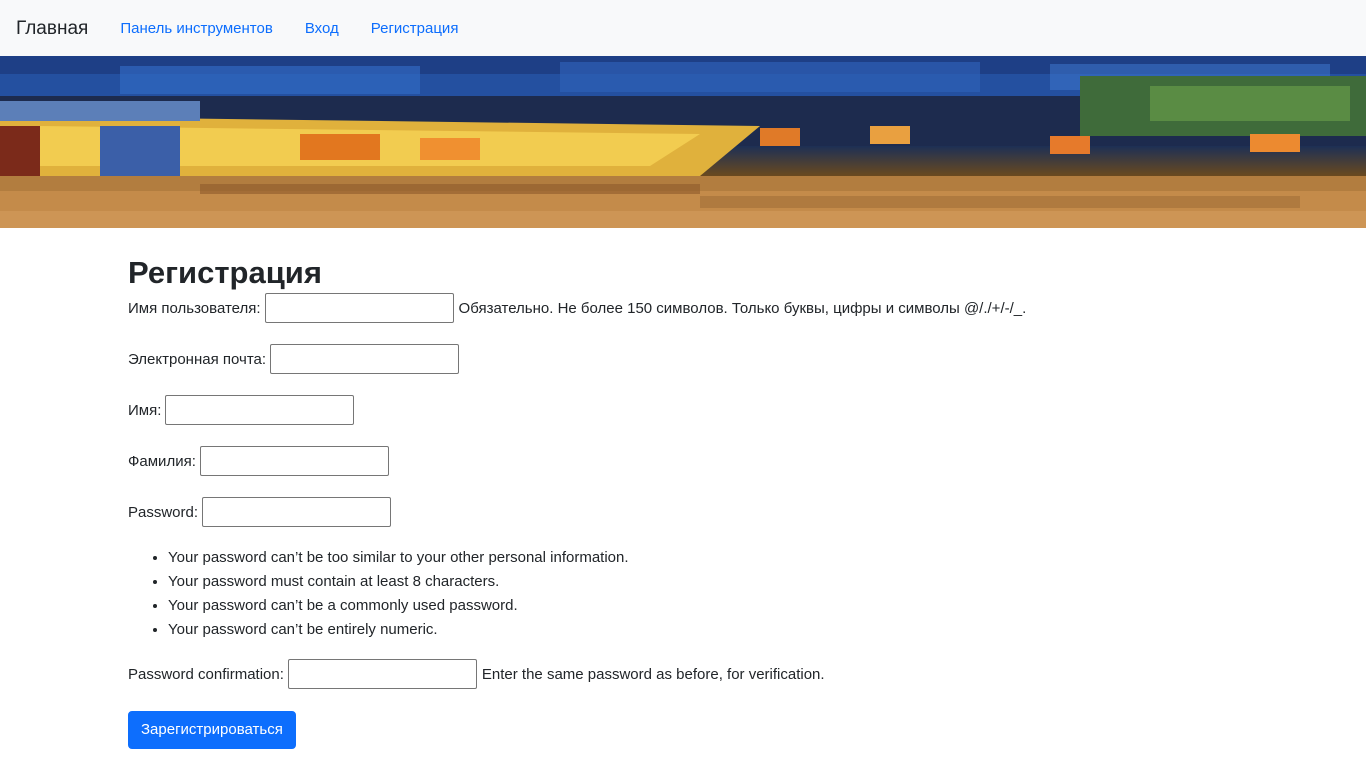 The width and height of the screenshot is (1366, 768). I want to click on password-label: Password:, so click(163, 512).